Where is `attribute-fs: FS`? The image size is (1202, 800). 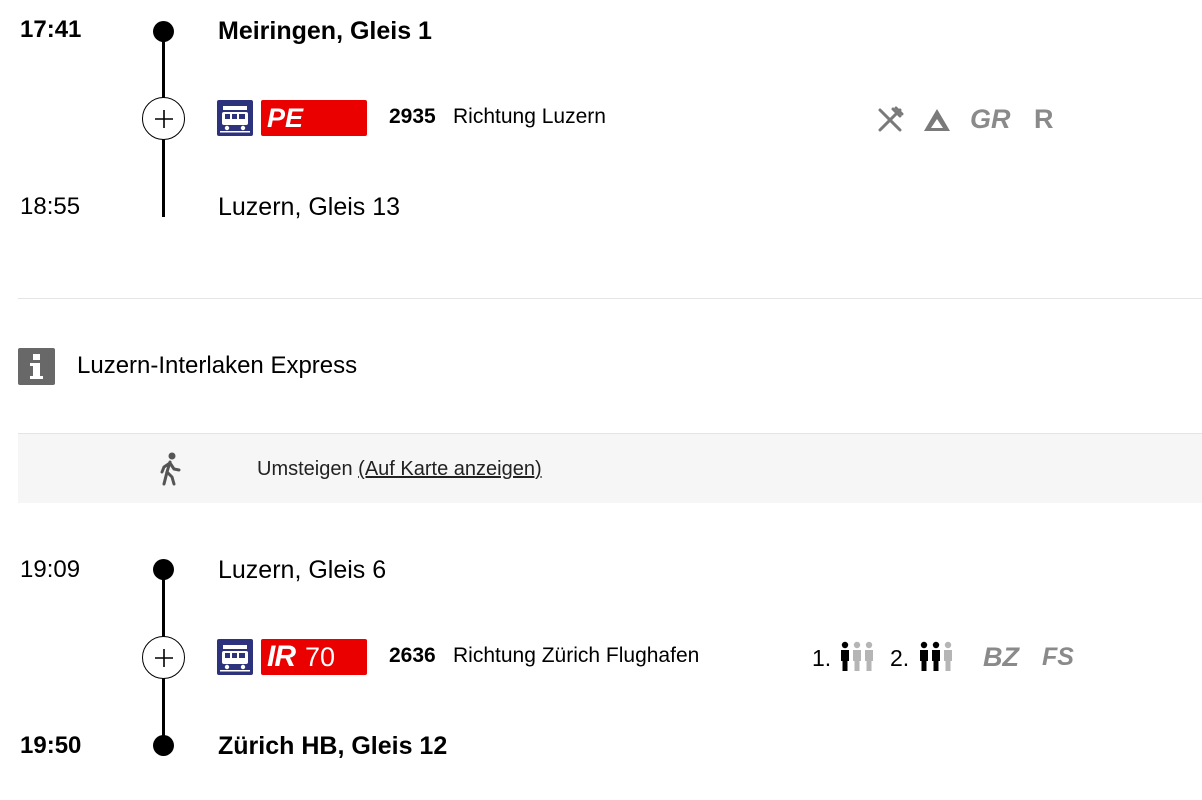
attribute-fs: FS is located at coordinates (1058, 657).